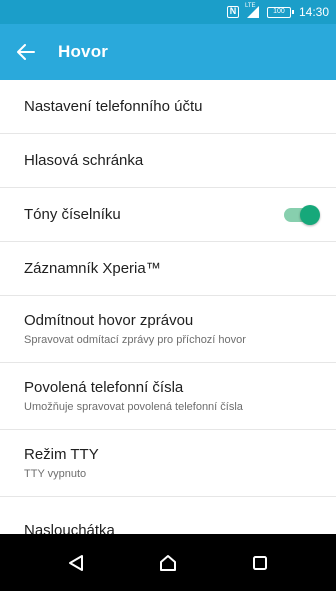 Image resolution: width=336 pixels, height=591 pixels. What do you see at coordinates (26, 52) in the screenshot?
I see `back-arrow-icon` at bounding box center [26, 52].